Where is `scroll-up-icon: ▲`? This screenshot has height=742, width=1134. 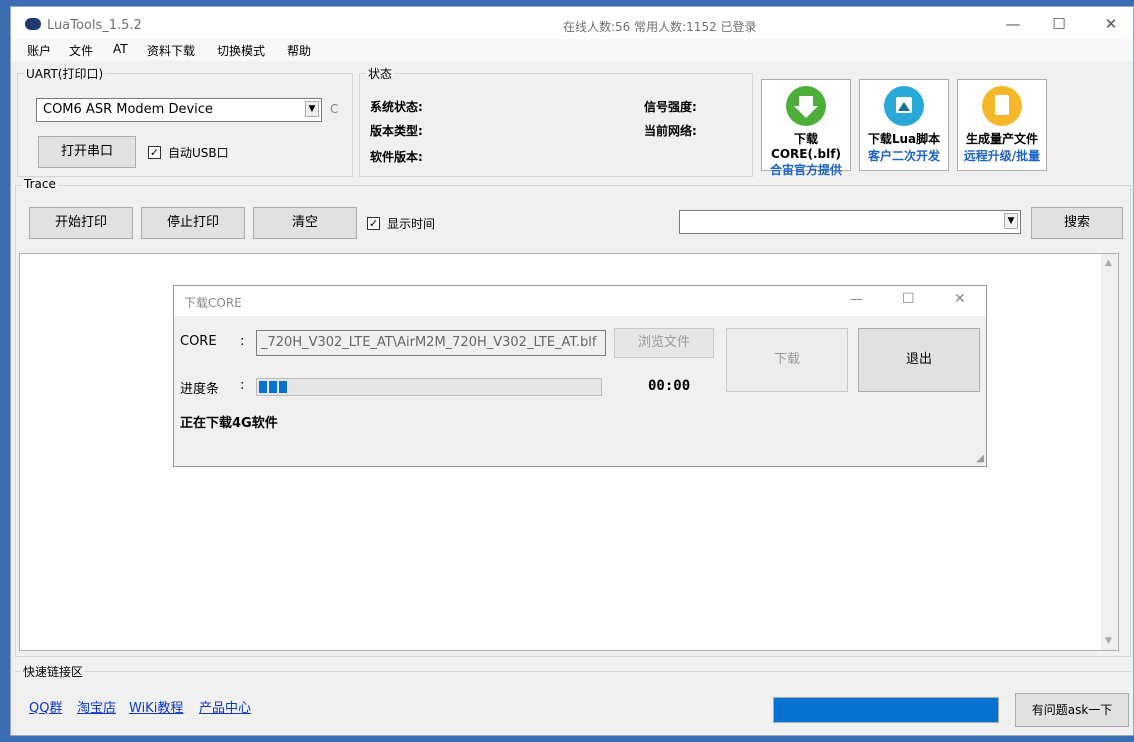 scroll-up-icon: ▲ is located at coordinates (1108, 263).